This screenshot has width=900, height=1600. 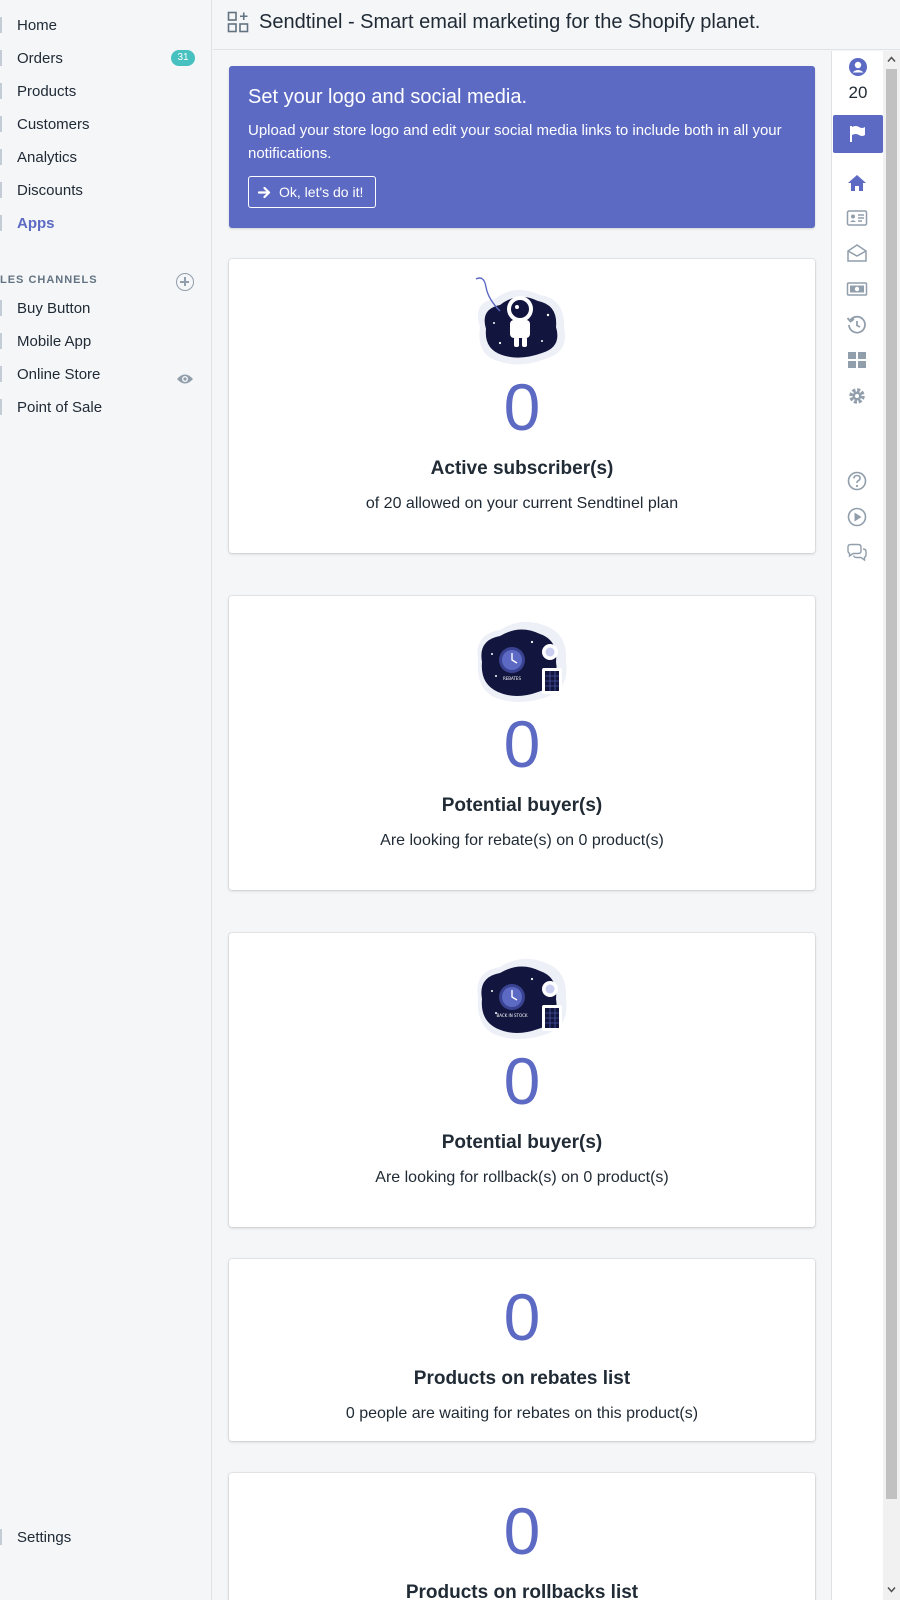 I want to click on active-subscribers-value: 0, so click(x=522, y=407).